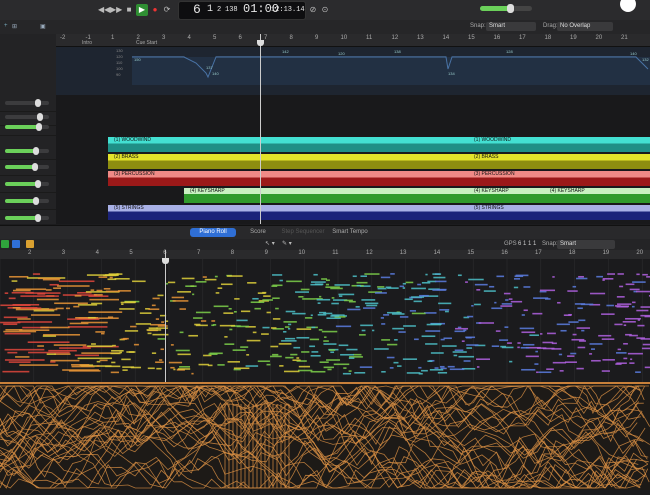 The height and width of the screenshot is (495, 650). What do you see at coordinates (16, 244) in the screenshot?
I see `catch-icon` at bounding box center [16, 244].